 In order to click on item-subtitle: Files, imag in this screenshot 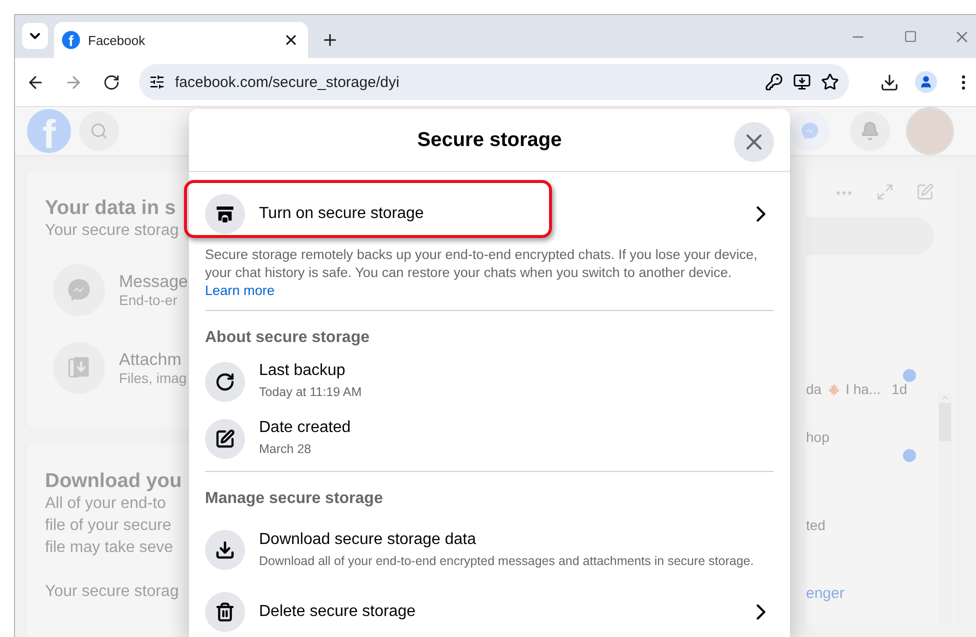, I will do `click(153, 378)`.